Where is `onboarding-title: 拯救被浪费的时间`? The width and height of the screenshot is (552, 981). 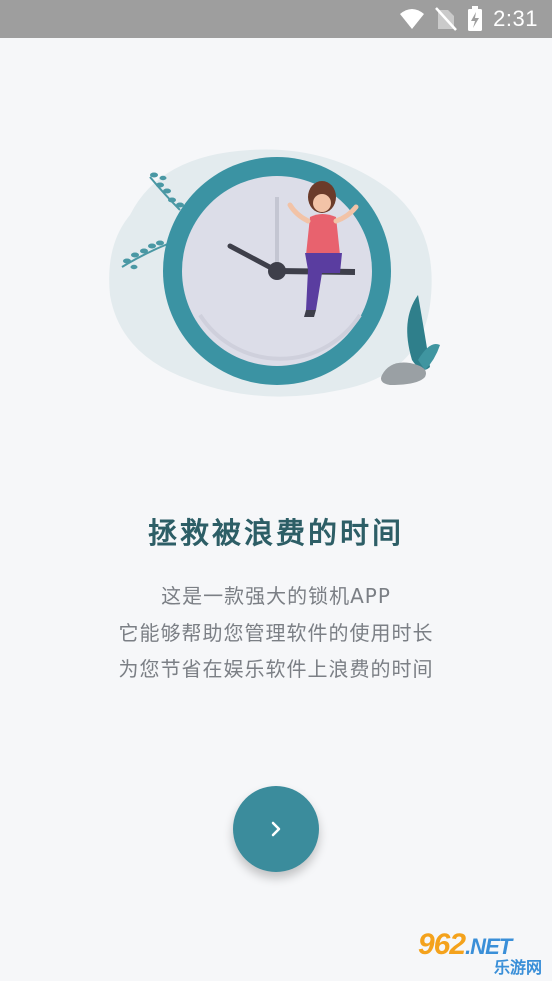
onboarding-title: 拯救被浪费的时间 is located at coordinates (275, 533).